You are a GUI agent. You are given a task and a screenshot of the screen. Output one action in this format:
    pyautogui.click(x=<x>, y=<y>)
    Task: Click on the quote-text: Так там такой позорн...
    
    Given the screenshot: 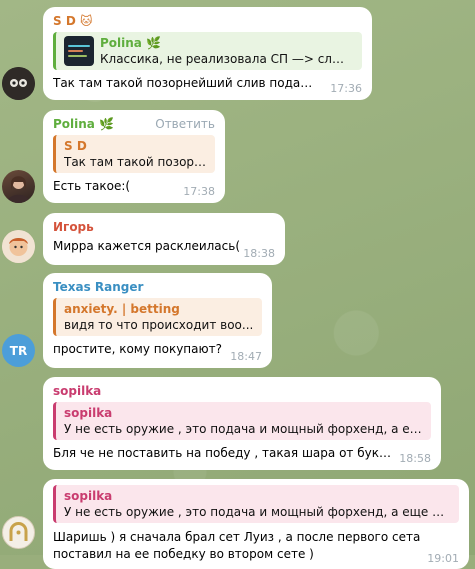 What is the action you would take?
    pyautogui.click(x=135, y=162)
    